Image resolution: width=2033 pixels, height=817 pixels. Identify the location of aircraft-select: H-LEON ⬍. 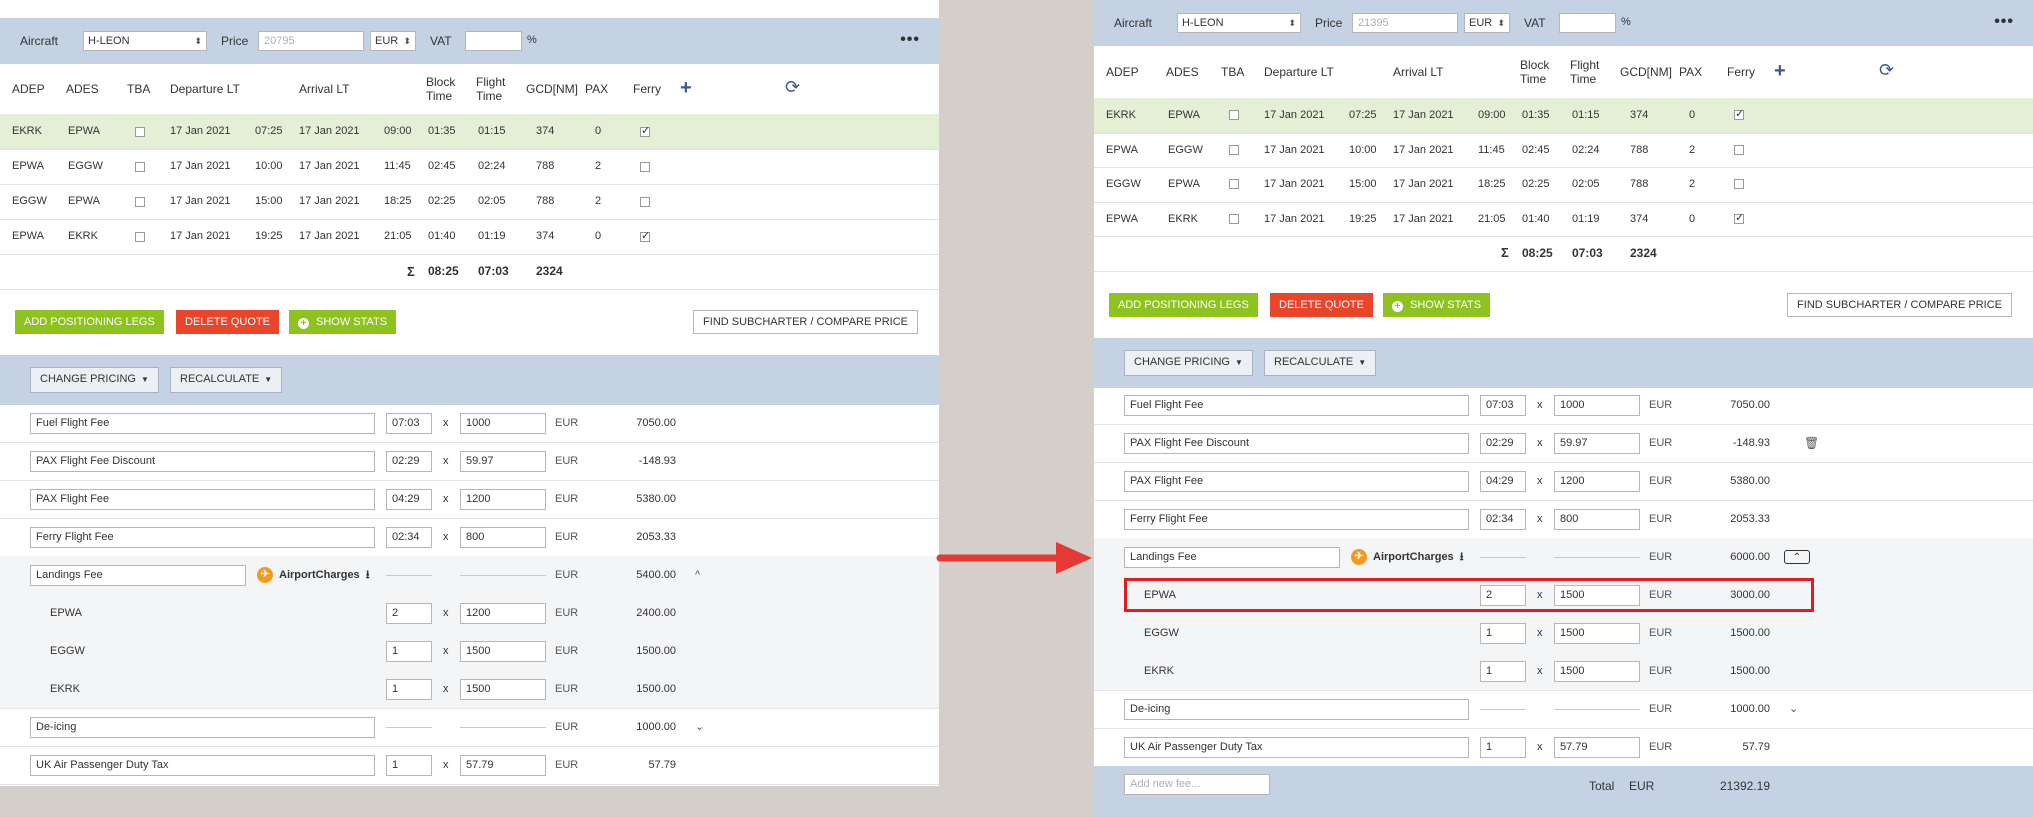
(145, 41).